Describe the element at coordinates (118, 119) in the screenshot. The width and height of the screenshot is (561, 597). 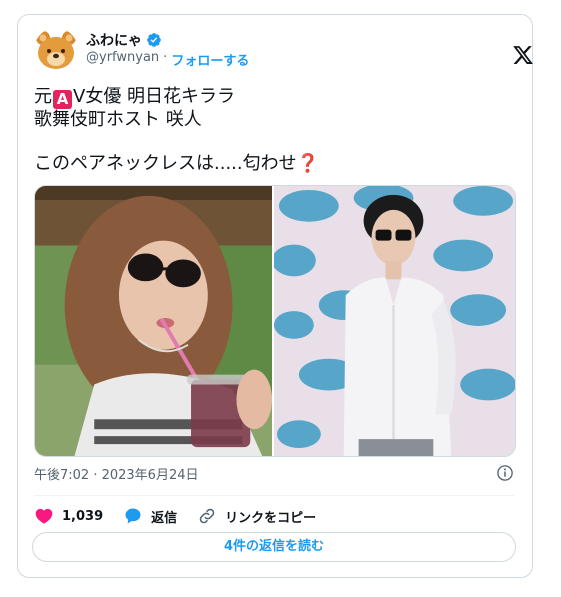
I see `tweet-line-2: 歌舞伎町ホスト 咲人` at that location.